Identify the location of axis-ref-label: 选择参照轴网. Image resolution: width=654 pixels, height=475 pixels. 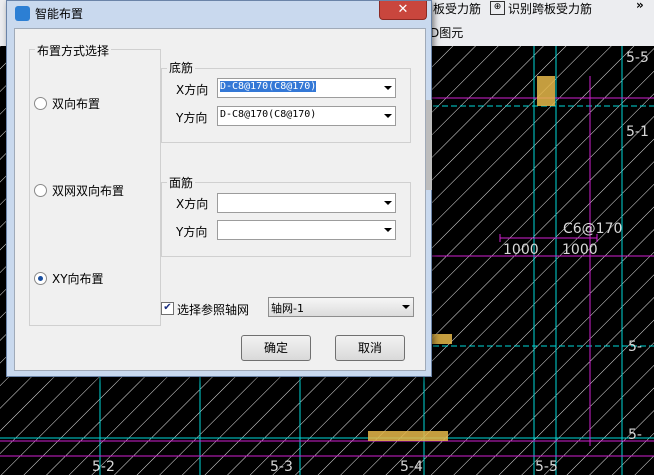
(213, 310).